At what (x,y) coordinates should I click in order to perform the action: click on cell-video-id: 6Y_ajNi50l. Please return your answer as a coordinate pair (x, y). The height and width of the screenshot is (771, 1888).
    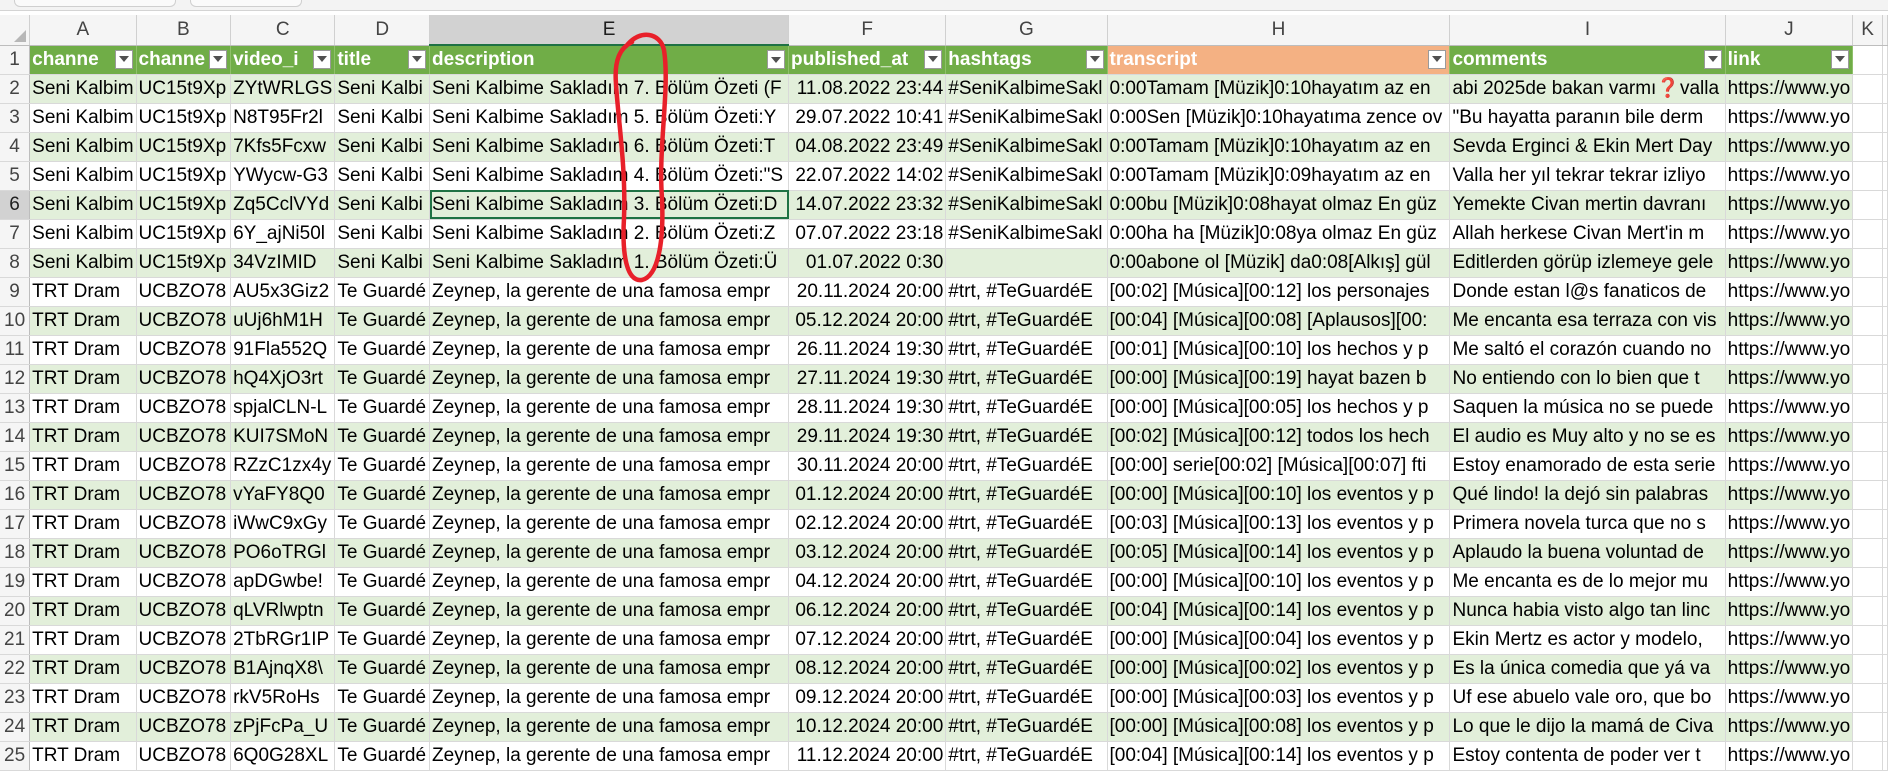
    Looking at the image, I should click on (283, 234).